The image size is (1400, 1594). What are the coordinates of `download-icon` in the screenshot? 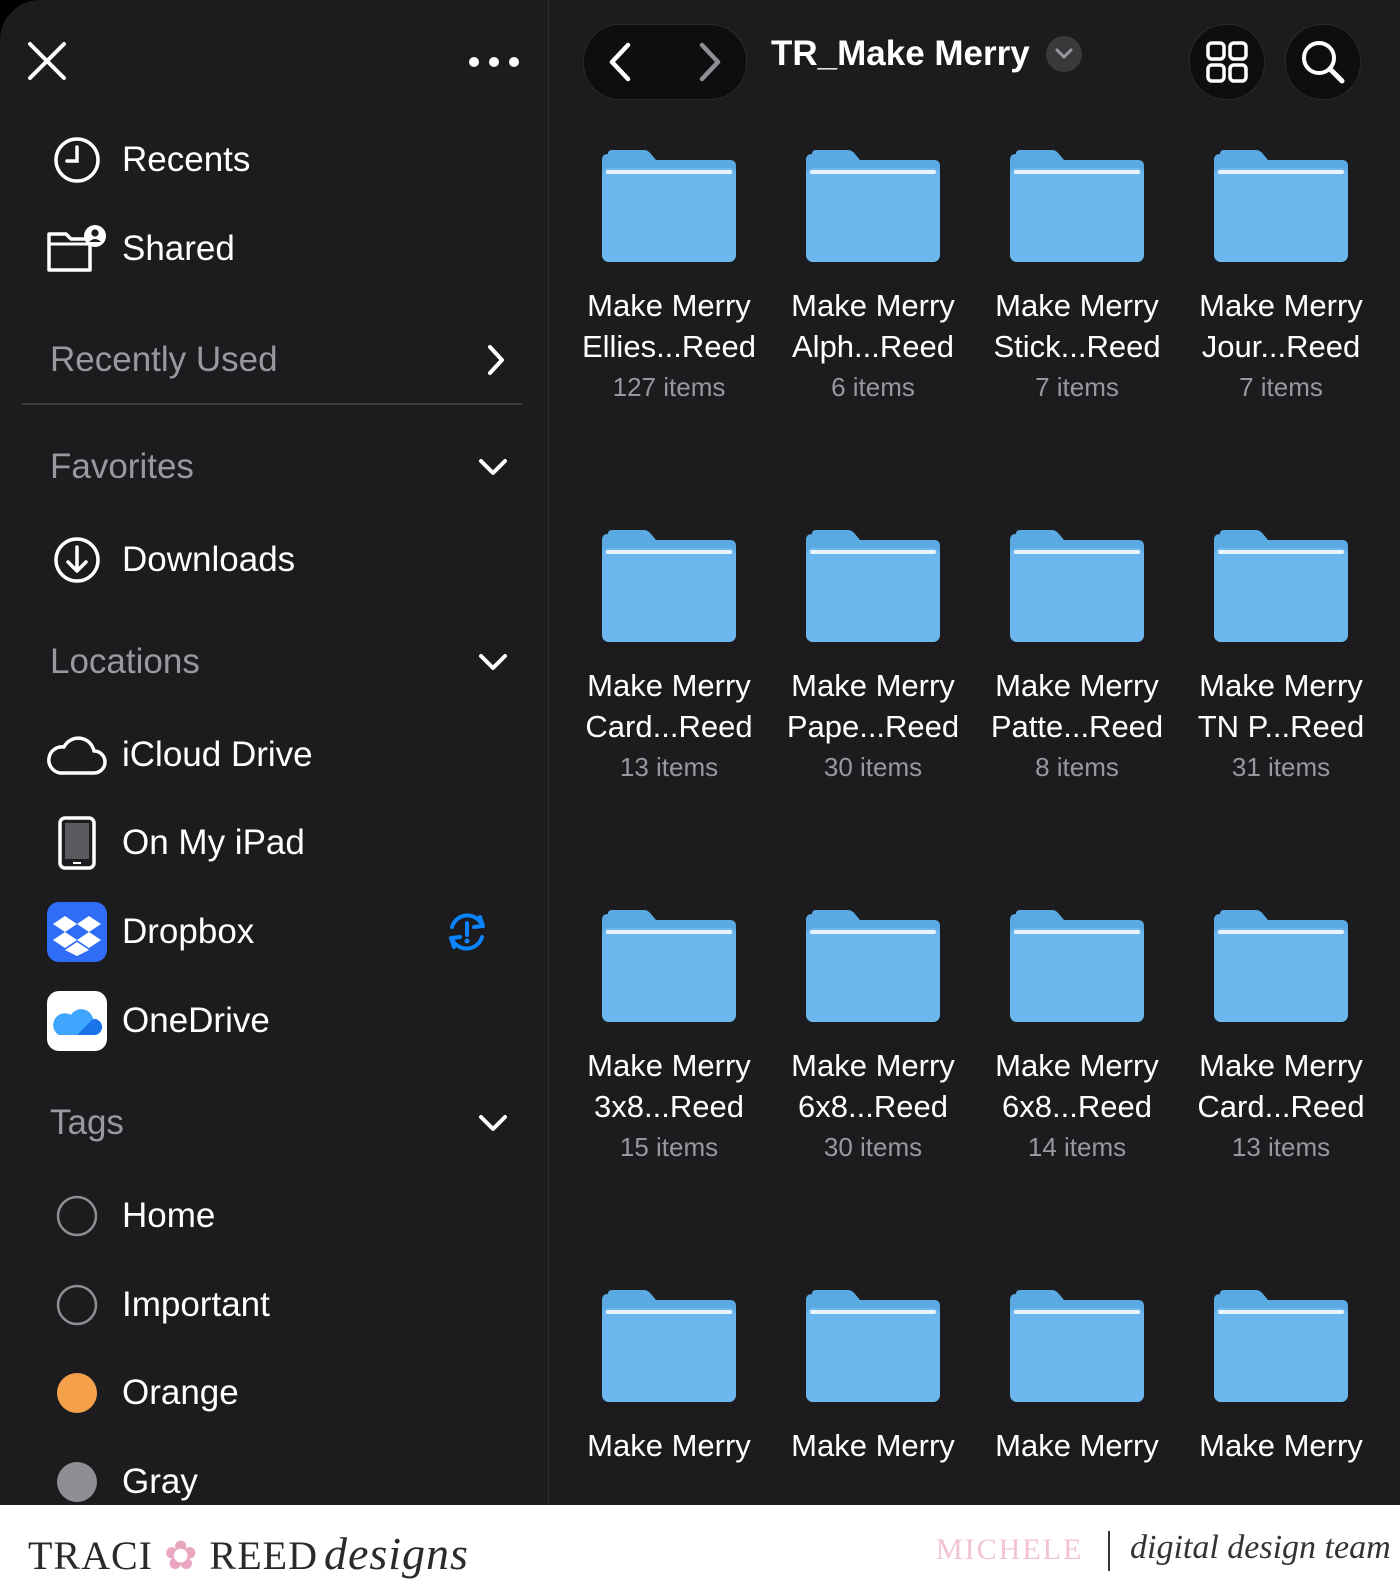 It's located at (77, 560).